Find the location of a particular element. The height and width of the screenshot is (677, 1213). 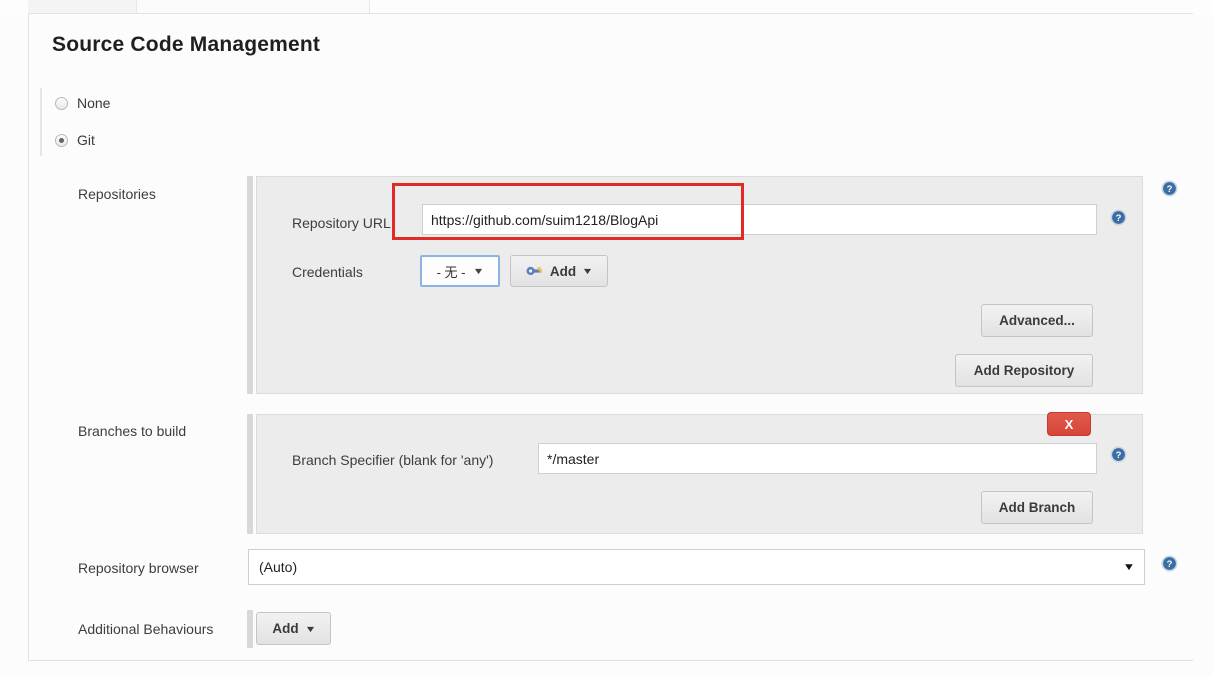

branch-specifier-label: Branch Specifier (blank for 'any') is located at coordinates (393, 460).